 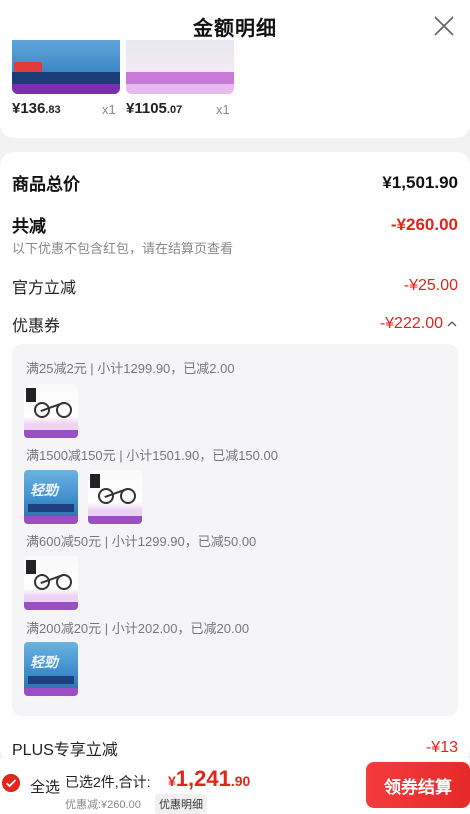 I want to click on official-value: -¥25.00, so click(x=430, y=285).